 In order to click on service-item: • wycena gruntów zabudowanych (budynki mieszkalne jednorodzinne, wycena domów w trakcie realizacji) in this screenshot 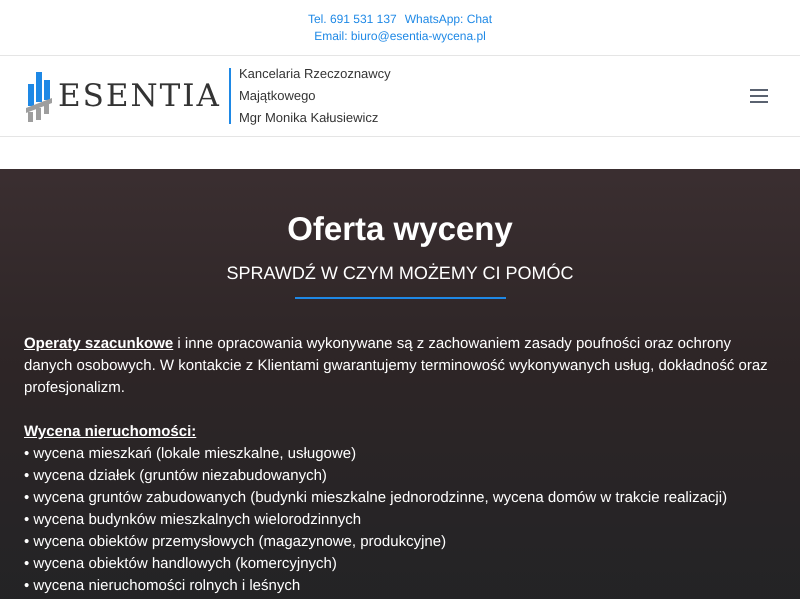, I will do `click(376, 498)`.